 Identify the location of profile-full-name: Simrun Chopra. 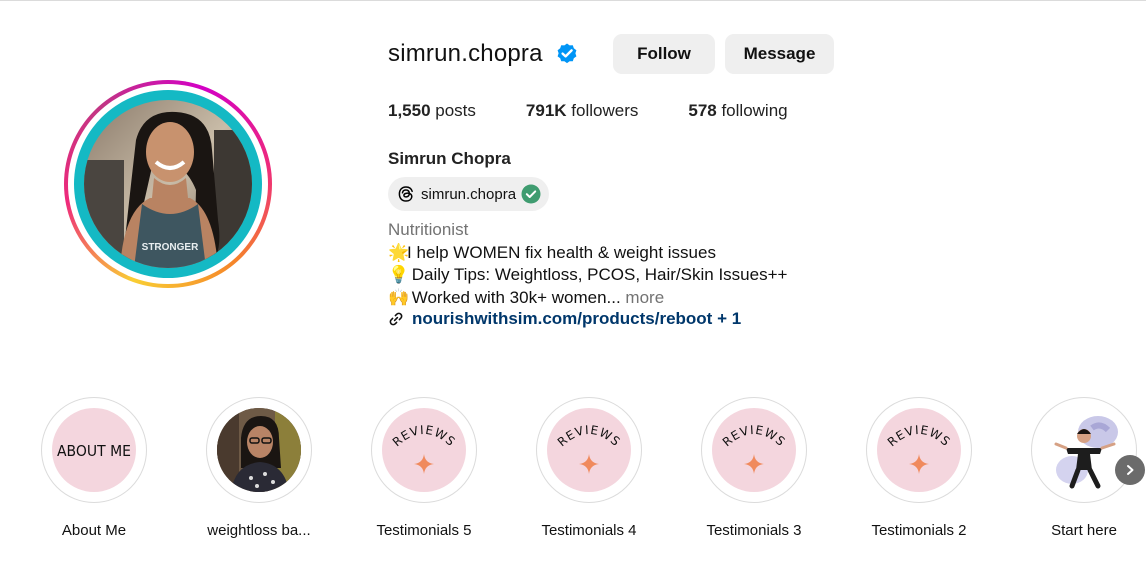
(449, 158).